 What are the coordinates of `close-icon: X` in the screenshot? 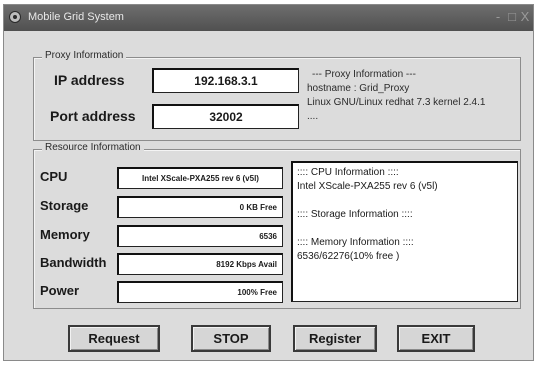 It's located at (525, 17).